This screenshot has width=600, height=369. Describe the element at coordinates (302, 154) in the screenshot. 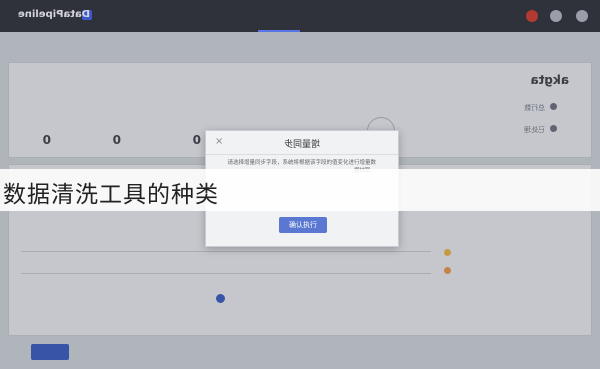

I see `modal-divider` at that location.